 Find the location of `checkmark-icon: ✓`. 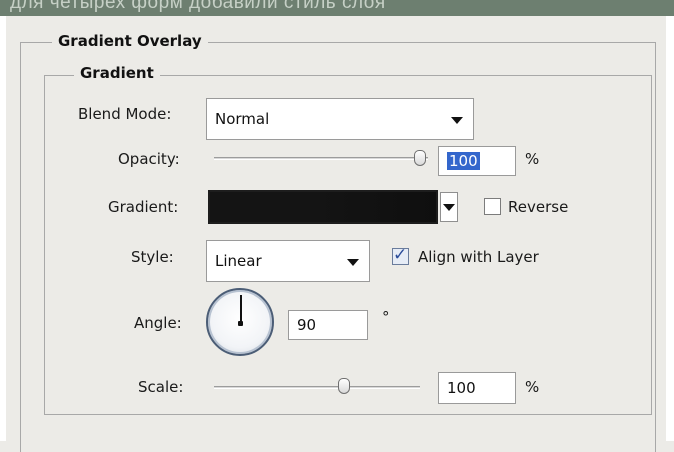

checkmark-icon: ✓ is located at coordinates (400, 255).